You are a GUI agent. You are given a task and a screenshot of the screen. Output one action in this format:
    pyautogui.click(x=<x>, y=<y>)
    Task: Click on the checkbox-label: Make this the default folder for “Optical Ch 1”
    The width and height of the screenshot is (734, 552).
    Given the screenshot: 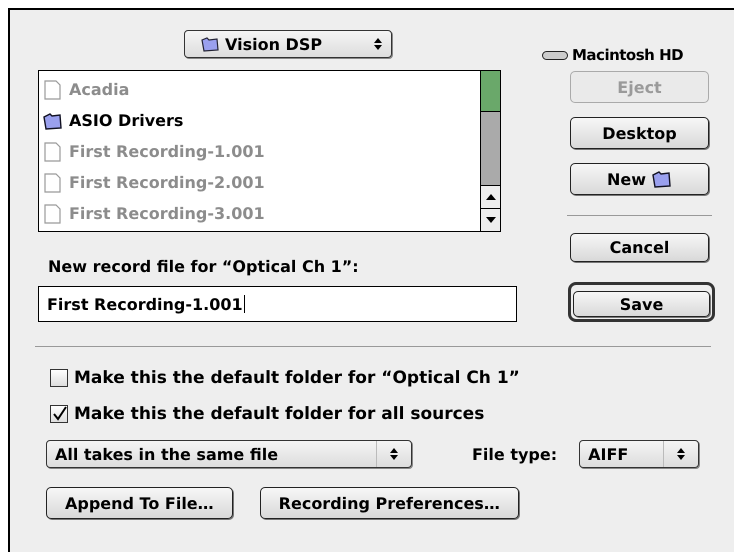 What is the action you would take?
    pyautogui.click(x=297, y=378)
    